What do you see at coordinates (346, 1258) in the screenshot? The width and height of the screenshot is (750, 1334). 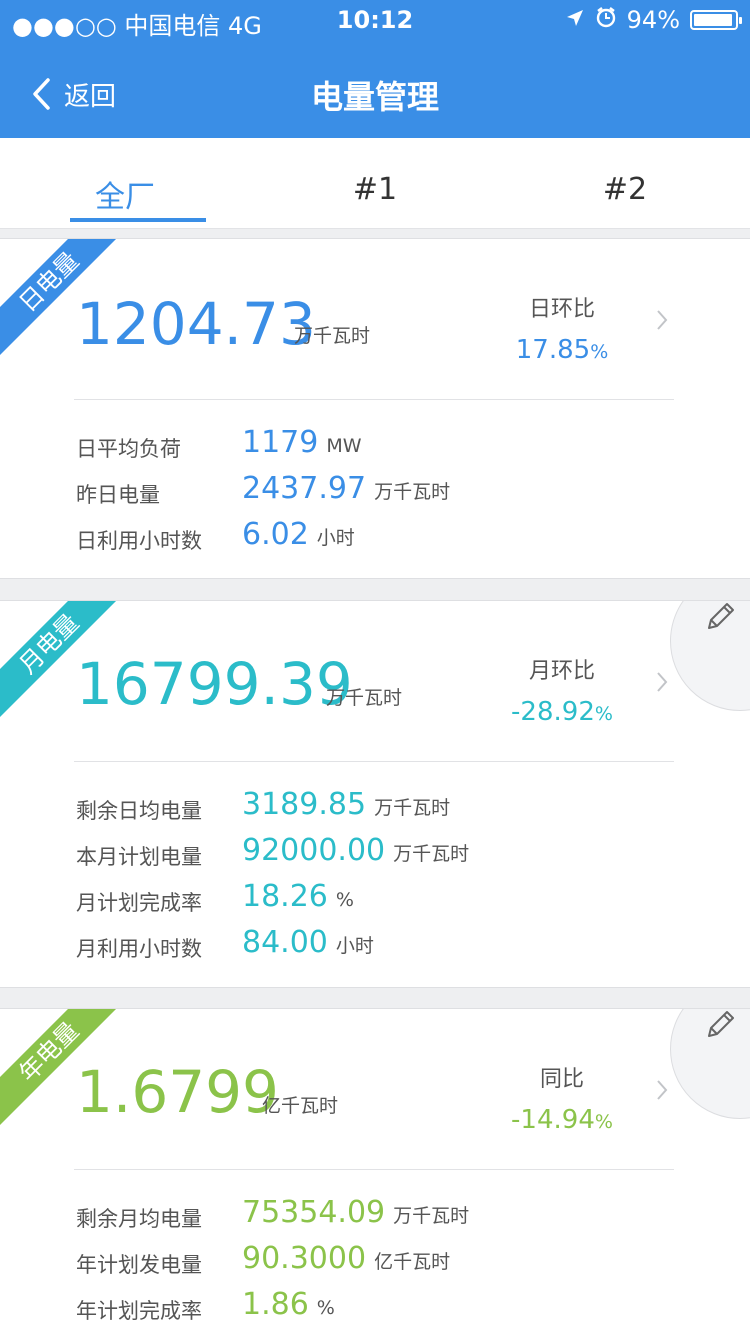 I see `row-value: 90.3000 亿千瓦时` at bounding box center [346, 1258].